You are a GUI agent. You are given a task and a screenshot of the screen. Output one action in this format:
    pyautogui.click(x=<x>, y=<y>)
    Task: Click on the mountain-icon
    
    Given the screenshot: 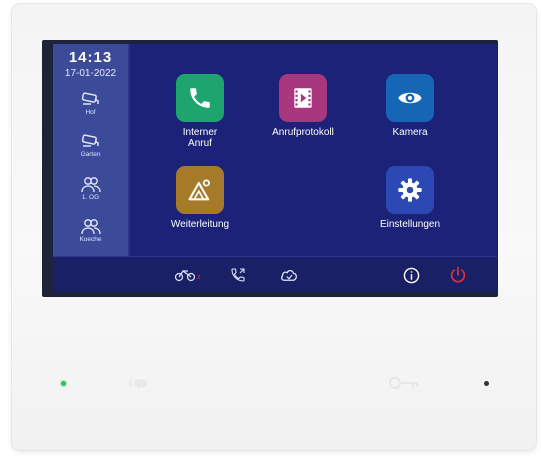 What is the action you would take?
    pyautogui.click(x=200, y=190)
    